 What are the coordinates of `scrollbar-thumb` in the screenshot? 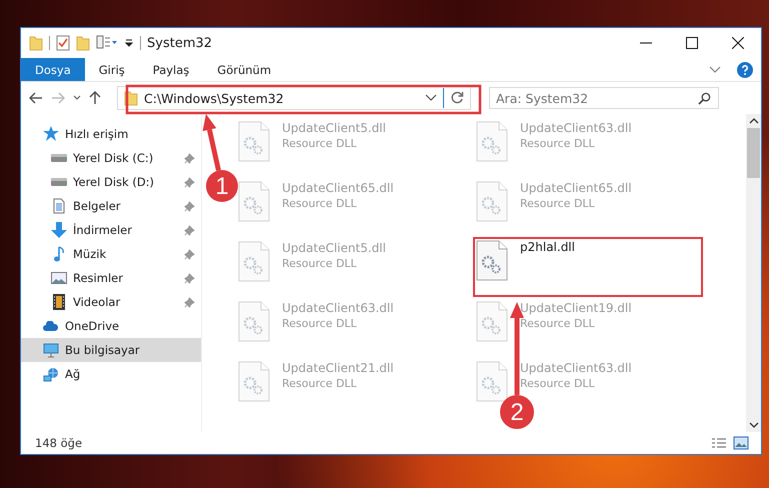 It's located at (753, 153).